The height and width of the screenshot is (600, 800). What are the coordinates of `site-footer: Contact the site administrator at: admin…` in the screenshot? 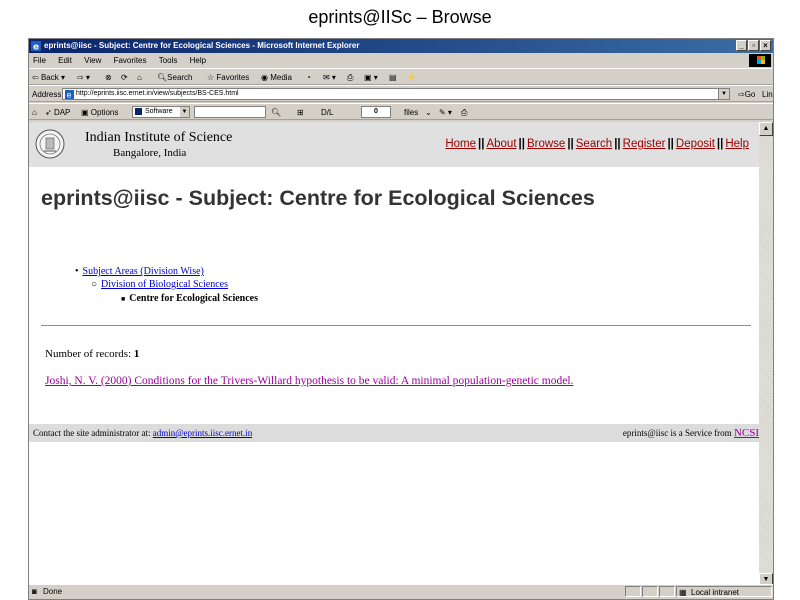 It's located at (394, 433).